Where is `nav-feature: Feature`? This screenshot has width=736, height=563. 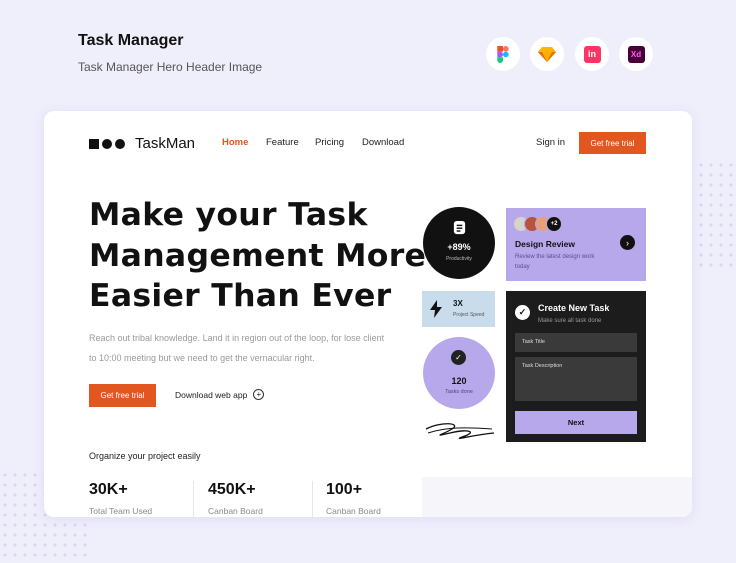 nav-feature: Feature is located at coordinates (282, 142).